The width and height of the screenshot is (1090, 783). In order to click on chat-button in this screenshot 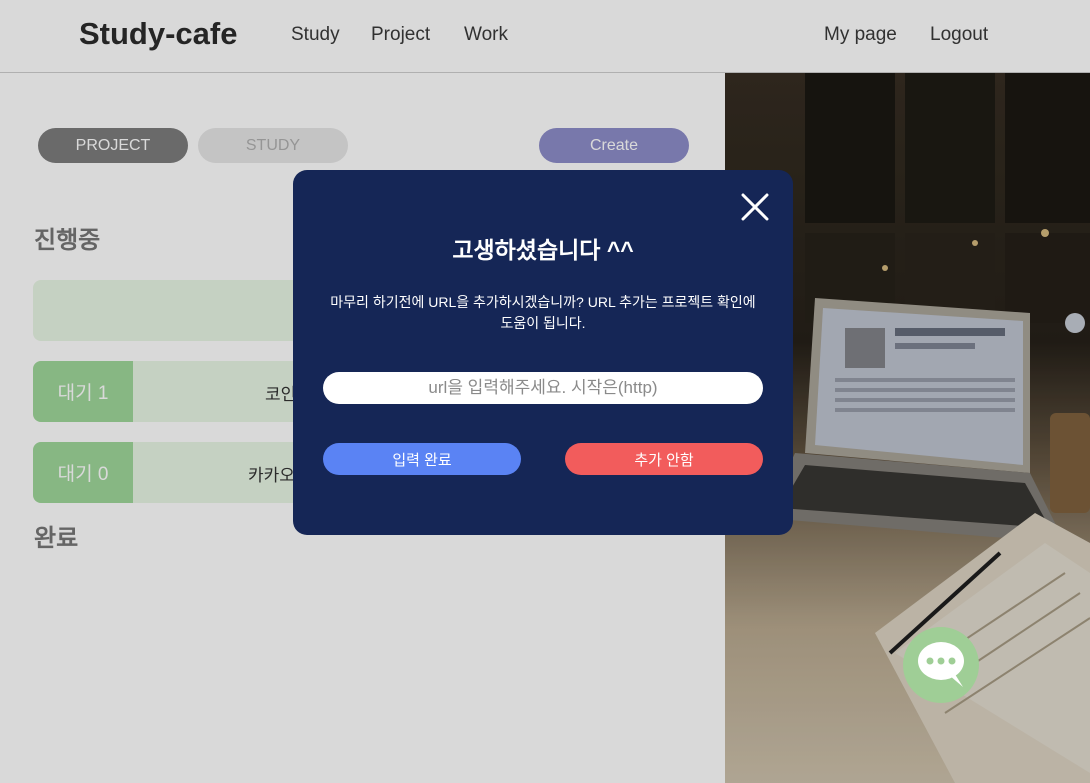, I will do `click(941, 665)`.